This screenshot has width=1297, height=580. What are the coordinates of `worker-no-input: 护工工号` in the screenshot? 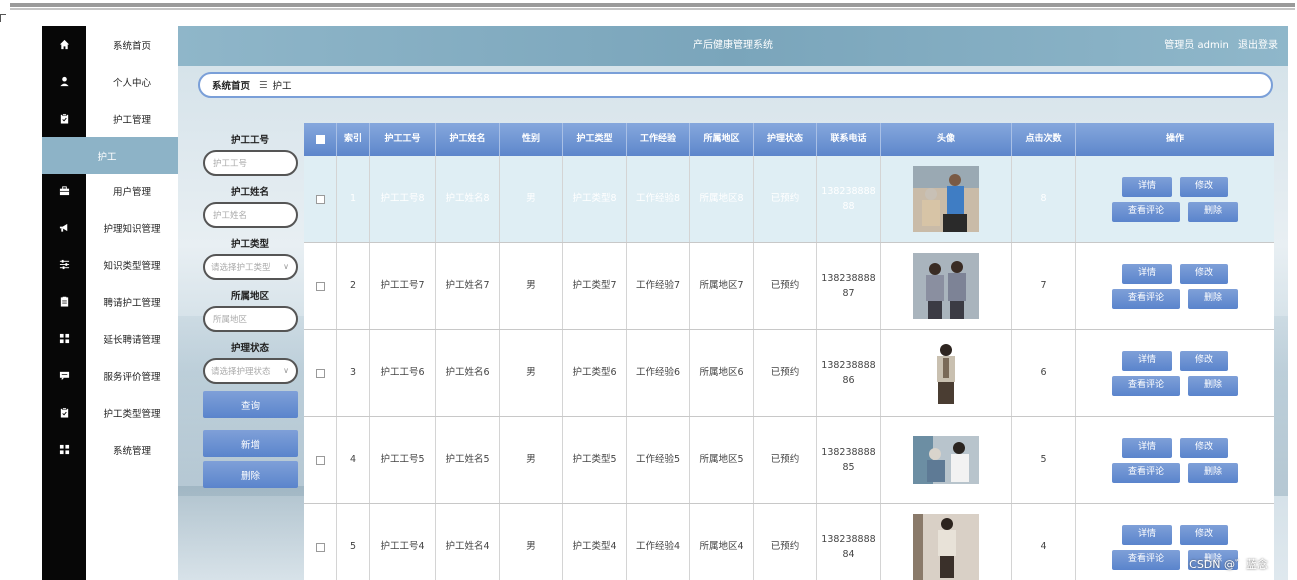 It's located at (250, 163).